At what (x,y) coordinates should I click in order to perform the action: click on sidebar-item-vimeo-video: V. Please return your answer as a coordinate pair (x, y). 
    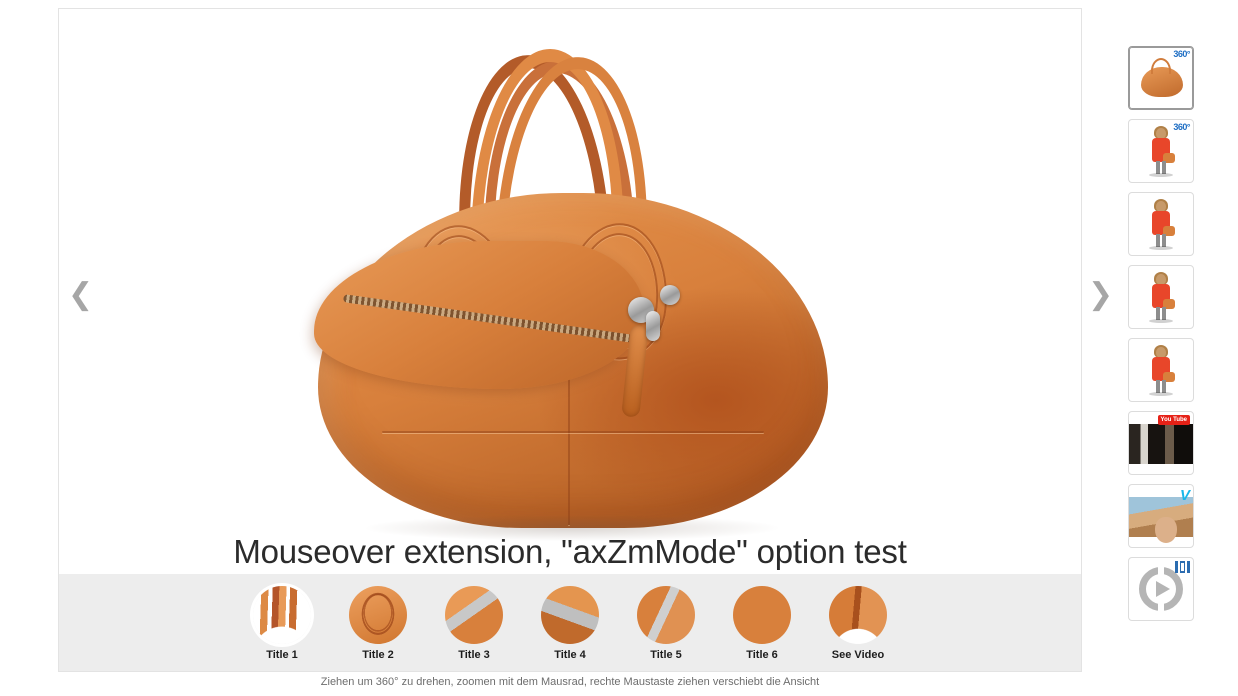
    Looking at the image, I should click on (1161, 516).